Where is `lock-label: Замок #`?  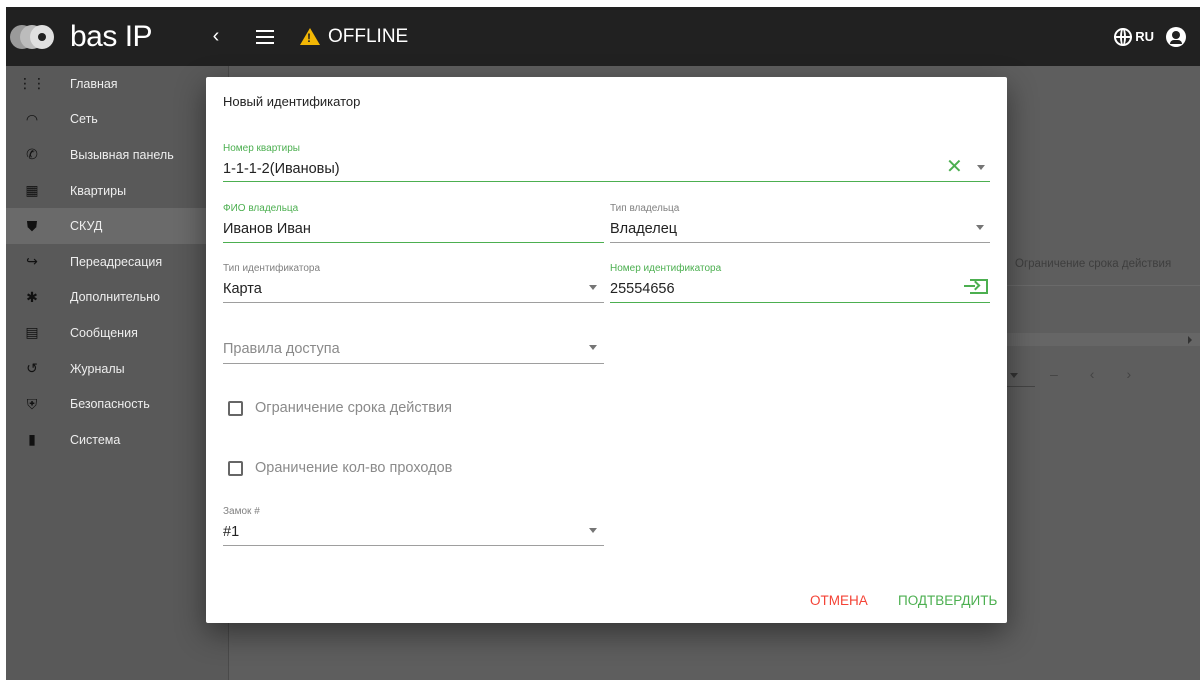 lock-label: Замок # is located at coordinates (241, 511).